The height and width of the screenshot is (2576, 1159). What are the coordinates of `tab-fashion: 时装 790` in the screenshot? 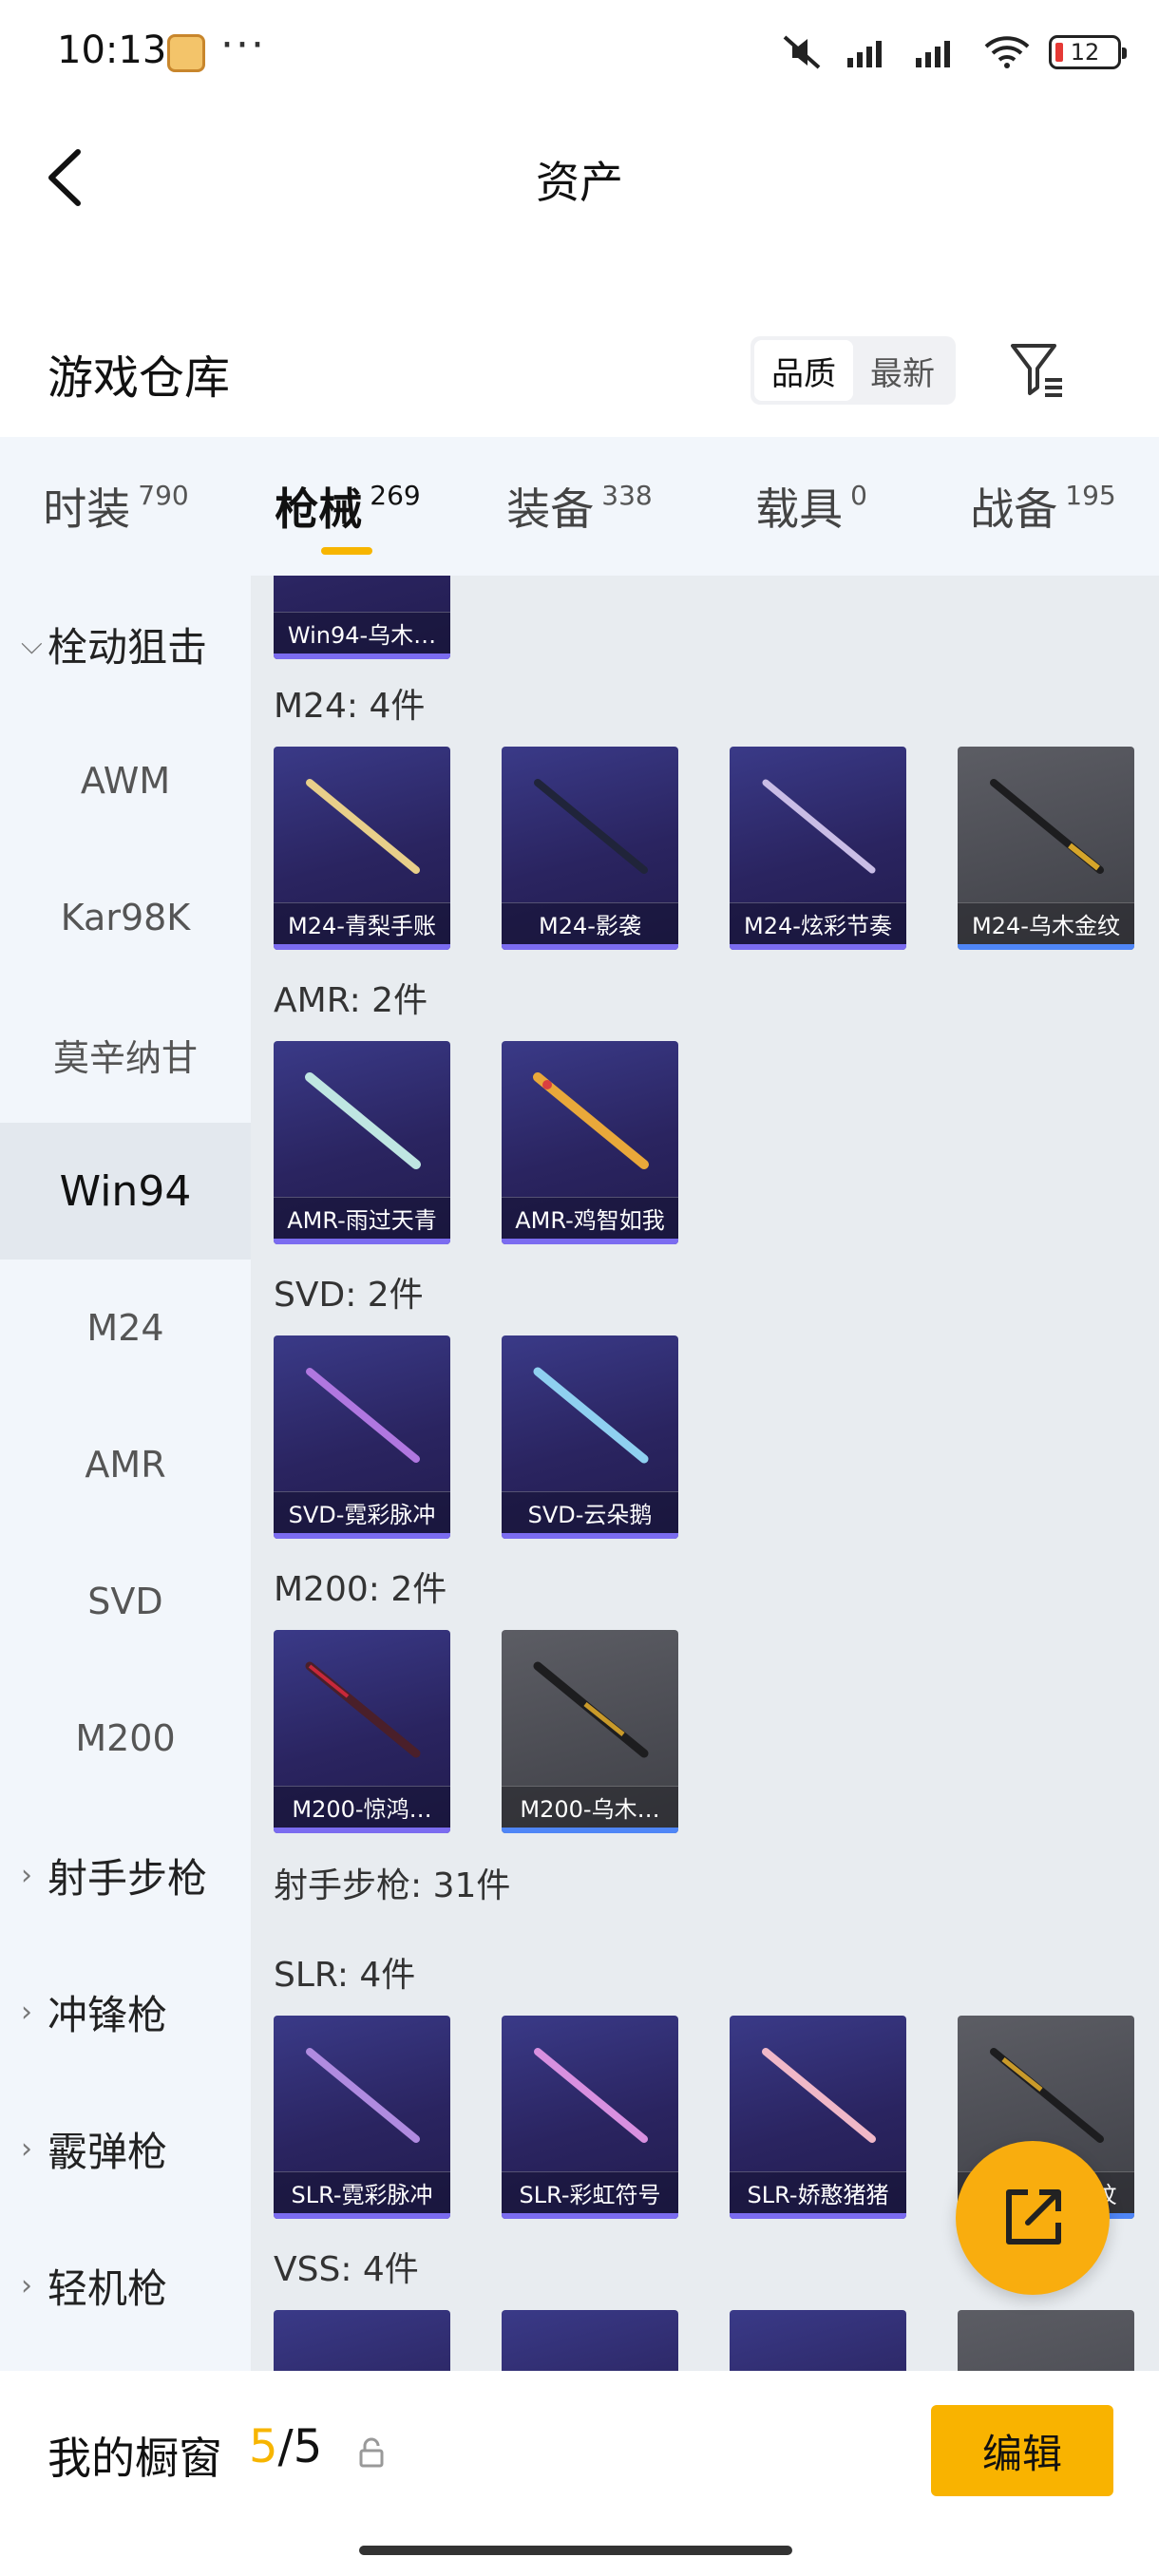 It's located at (116, 507).